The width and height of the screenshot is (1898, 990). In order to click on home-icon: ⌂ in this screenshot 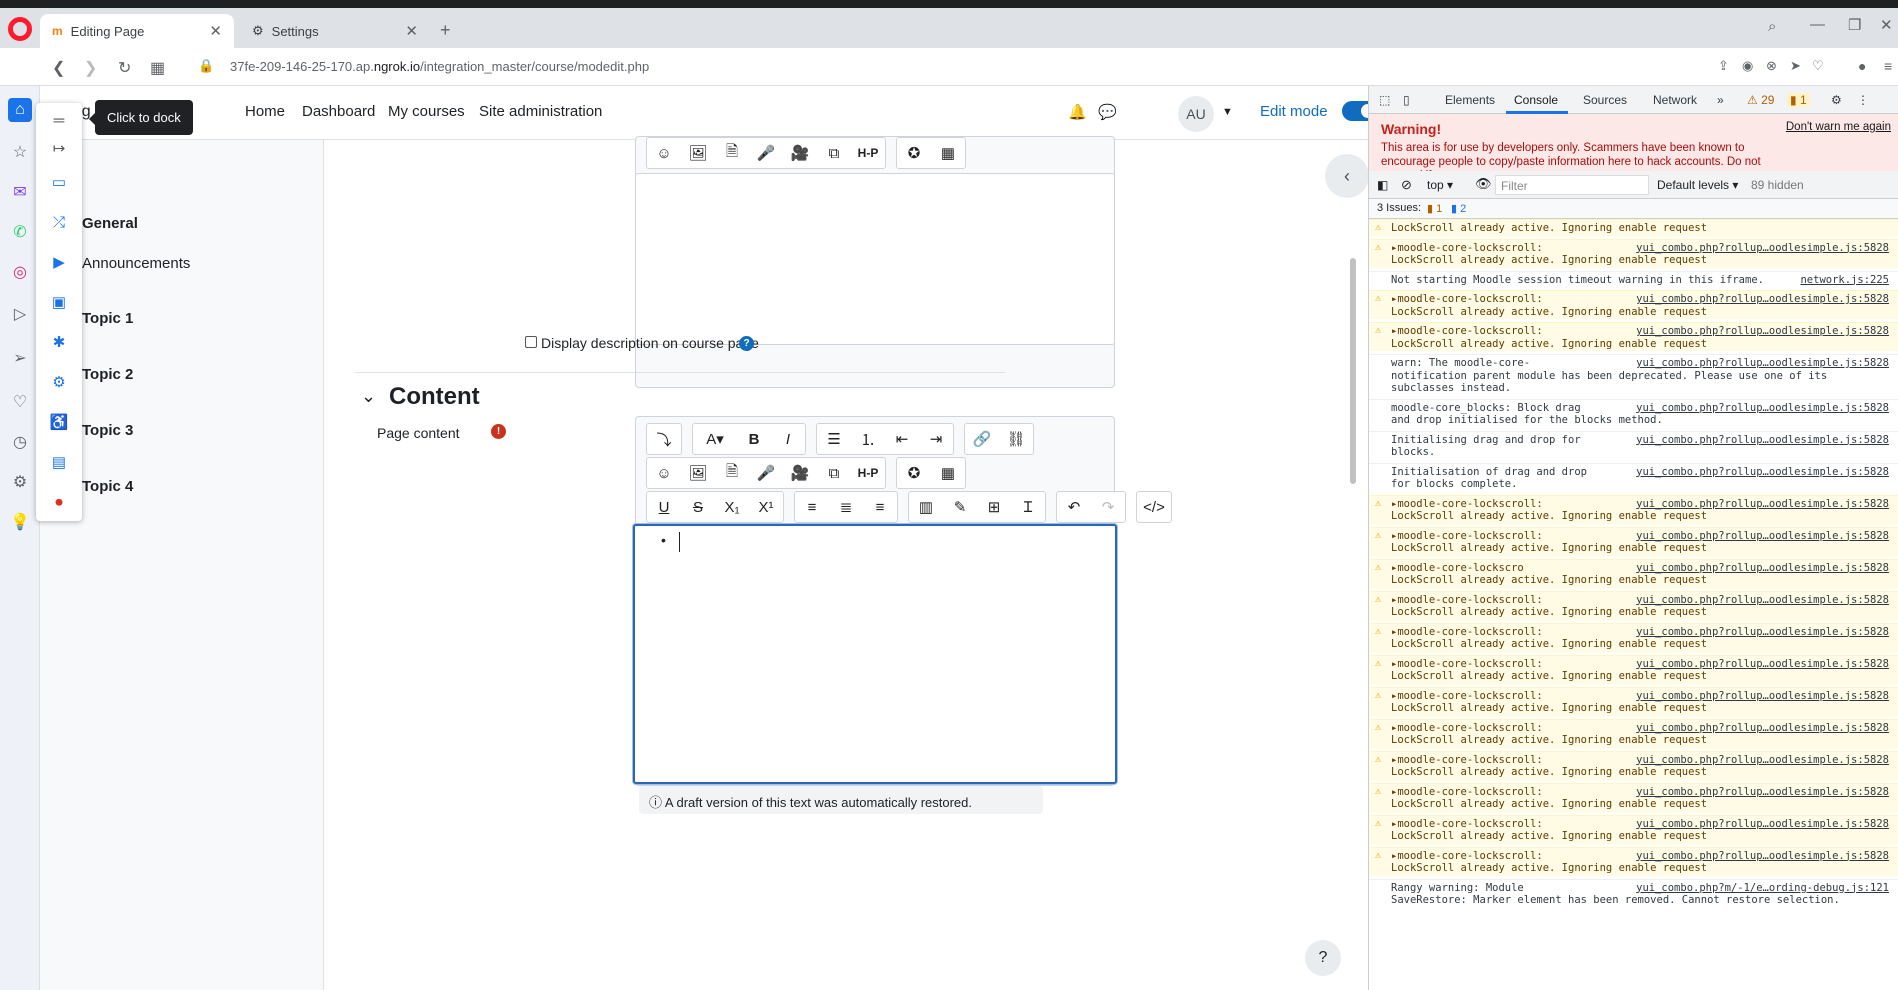, I will do `click(20, 110)`.